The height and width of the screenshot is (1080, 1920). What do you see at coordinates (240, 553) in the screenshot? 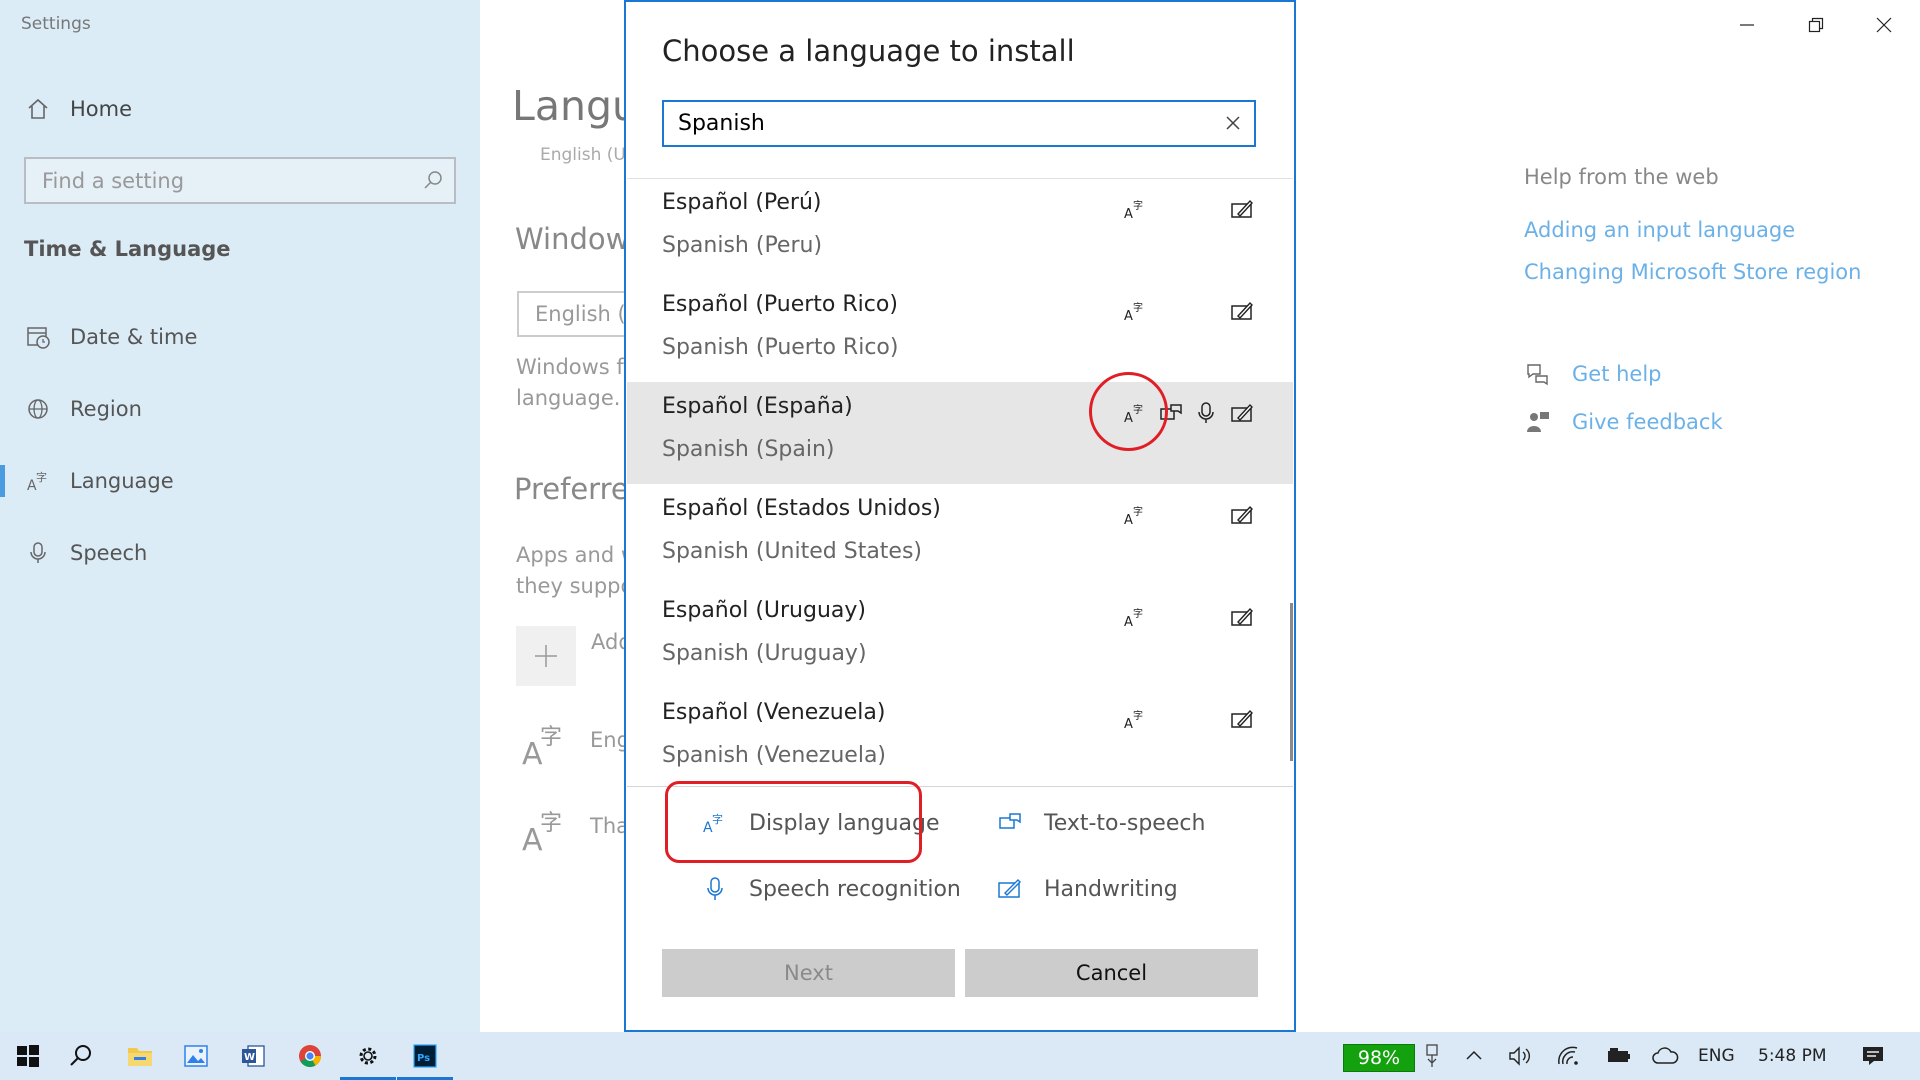
I see `sidebar-item-speech: Speech` at bounding box center [240, 553].